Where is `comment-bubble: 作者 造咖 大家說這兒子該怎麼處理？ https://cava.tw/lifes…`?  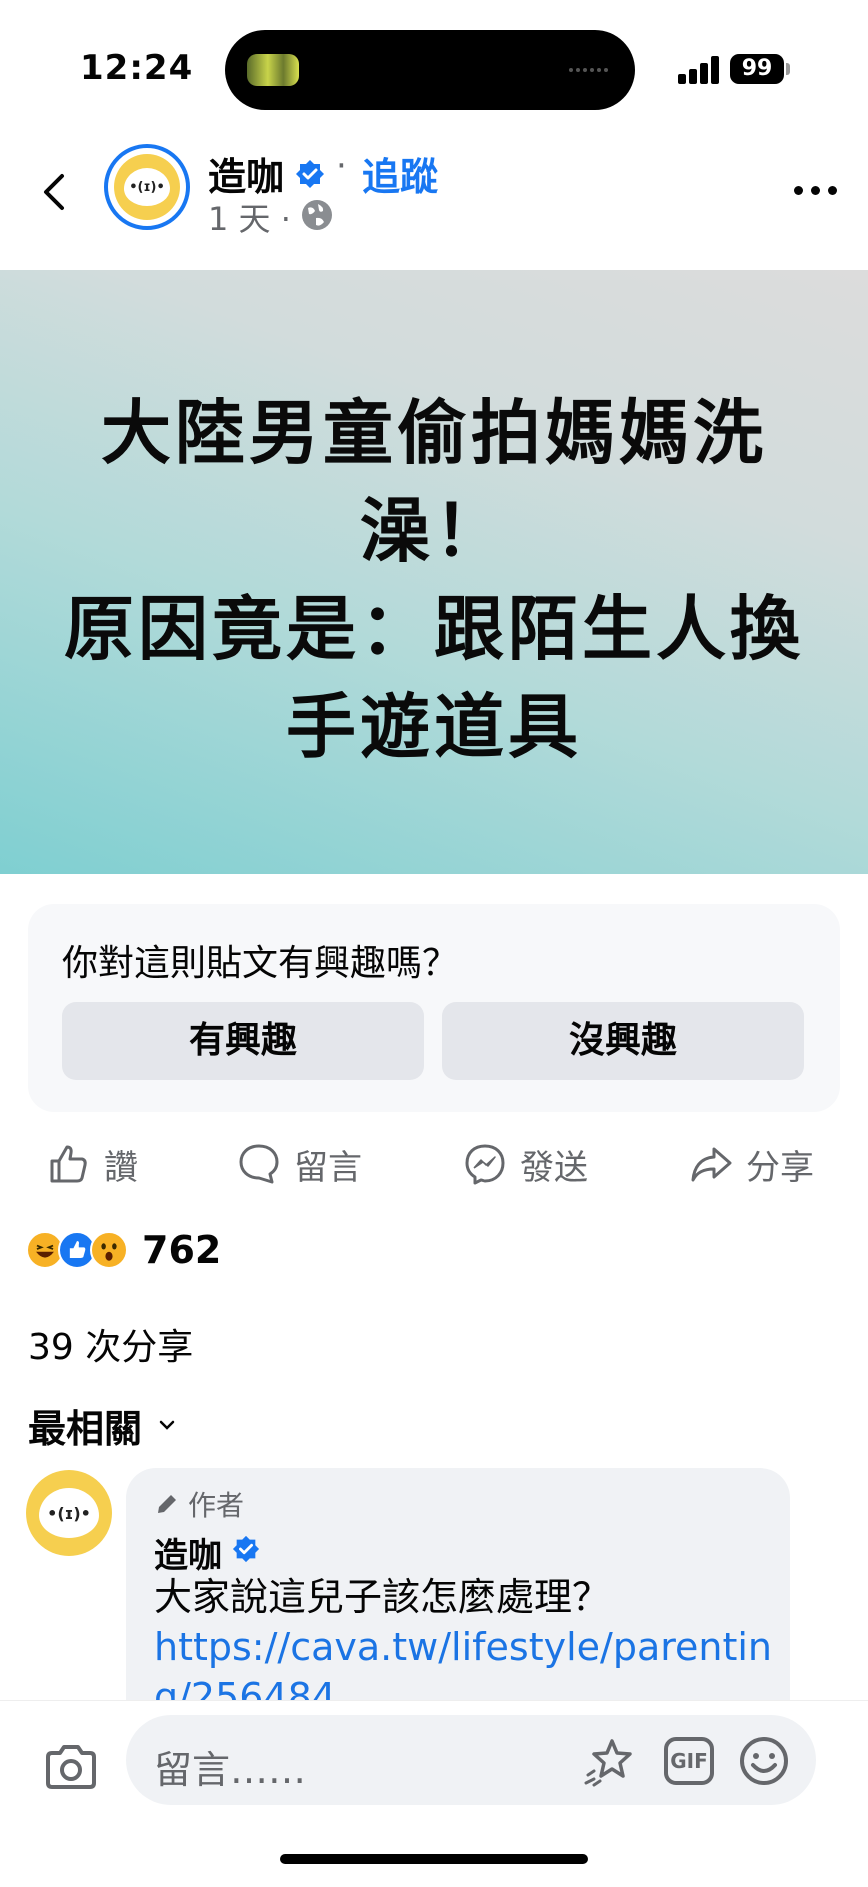 comment-bubble: 作者 造咖 大家說這兒子該怎麼處理？ https://cava.tw/lifes… is located at coordinates (458, 1593).